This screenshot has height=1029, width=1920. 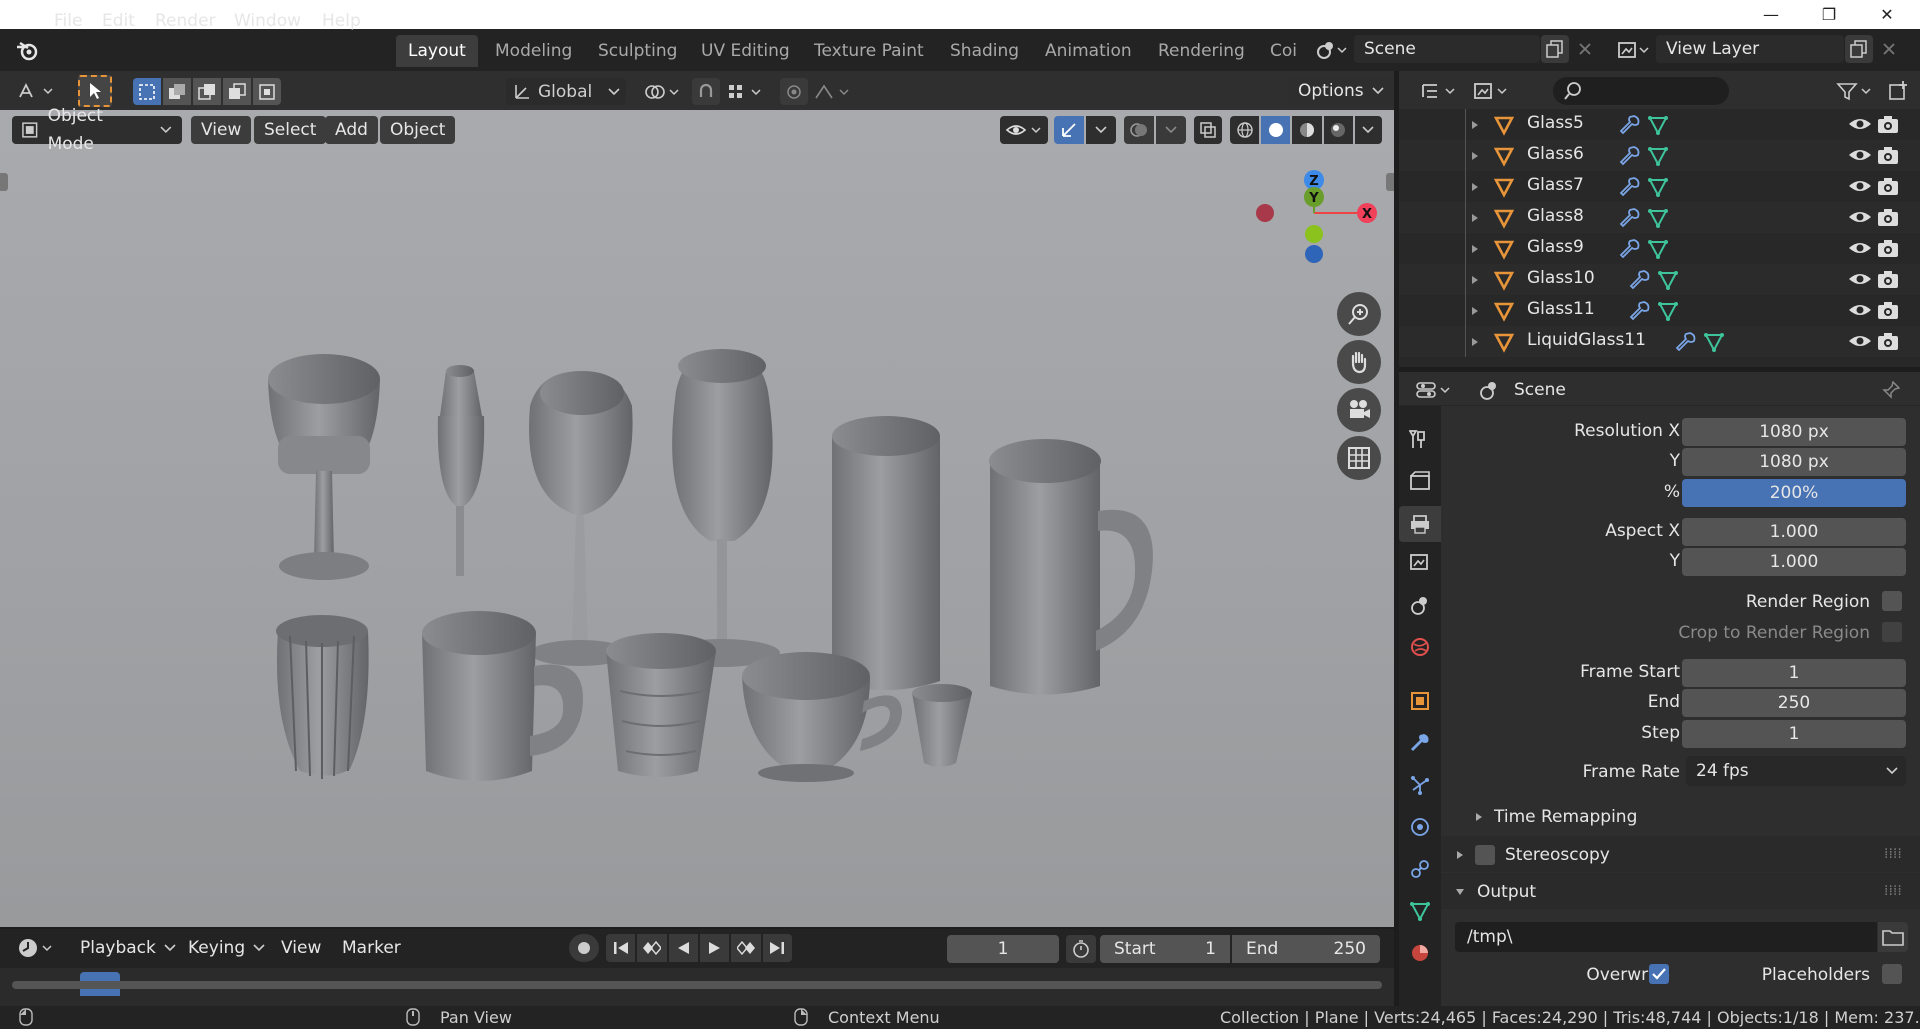 What do you see at coordinates (1420, 869) in the screenshot?
I see `constraints-tab-icon` at bounding box center [1420, 869].